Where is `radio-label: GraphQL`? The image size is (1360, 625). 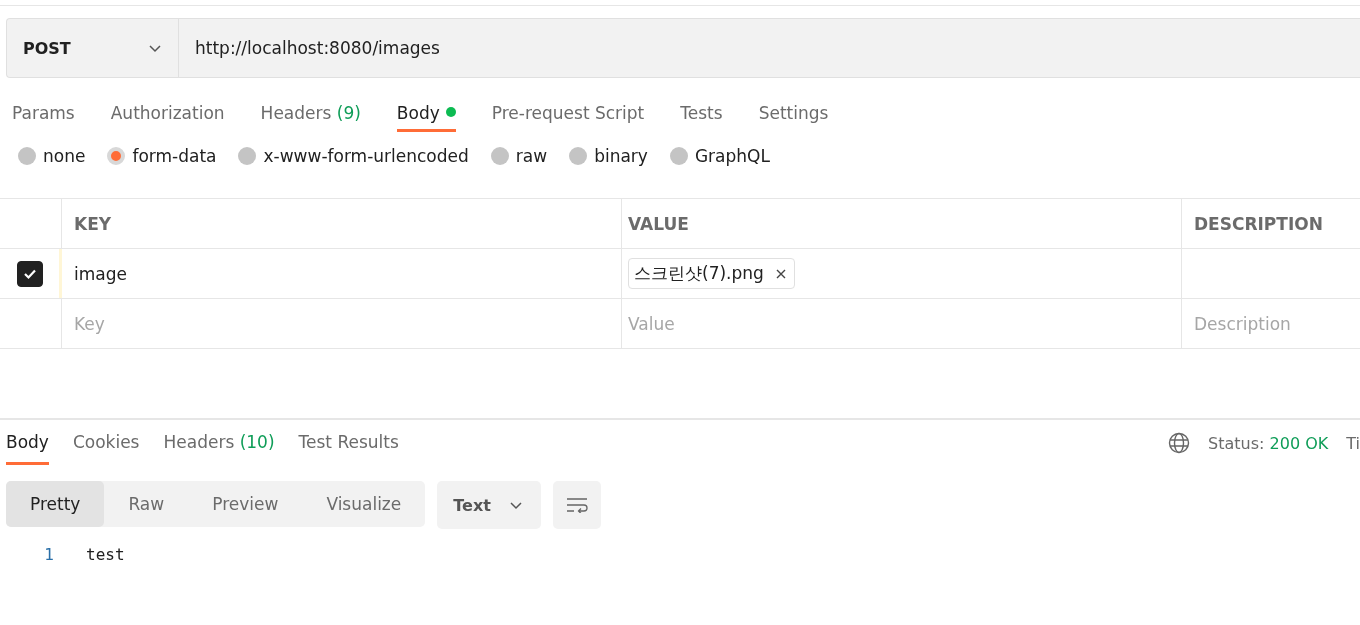
radio-label: GraphQL is located at coordinates (732, 156).